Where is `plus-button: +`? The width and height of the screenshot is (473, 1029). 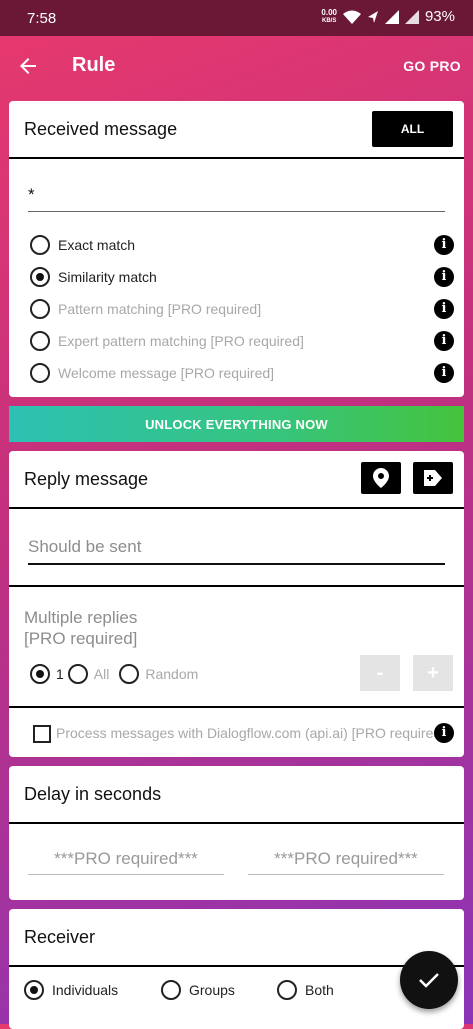 plus-button: + is located at coordinates (433, 673).